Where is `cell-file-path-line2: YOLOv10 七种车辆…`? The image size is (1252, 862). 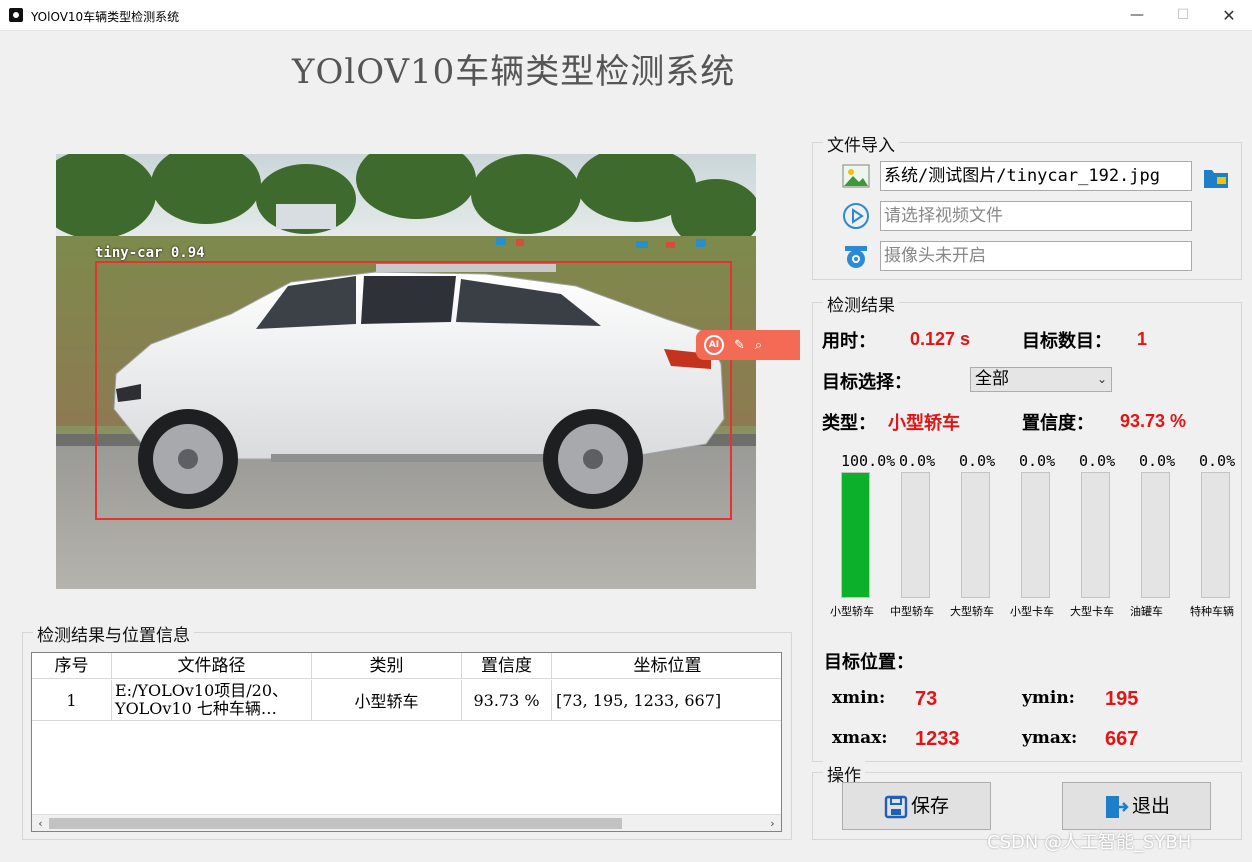 cell-file-path-line2: YOLOv10 七种车辆… is located at coordinates (196, 708).